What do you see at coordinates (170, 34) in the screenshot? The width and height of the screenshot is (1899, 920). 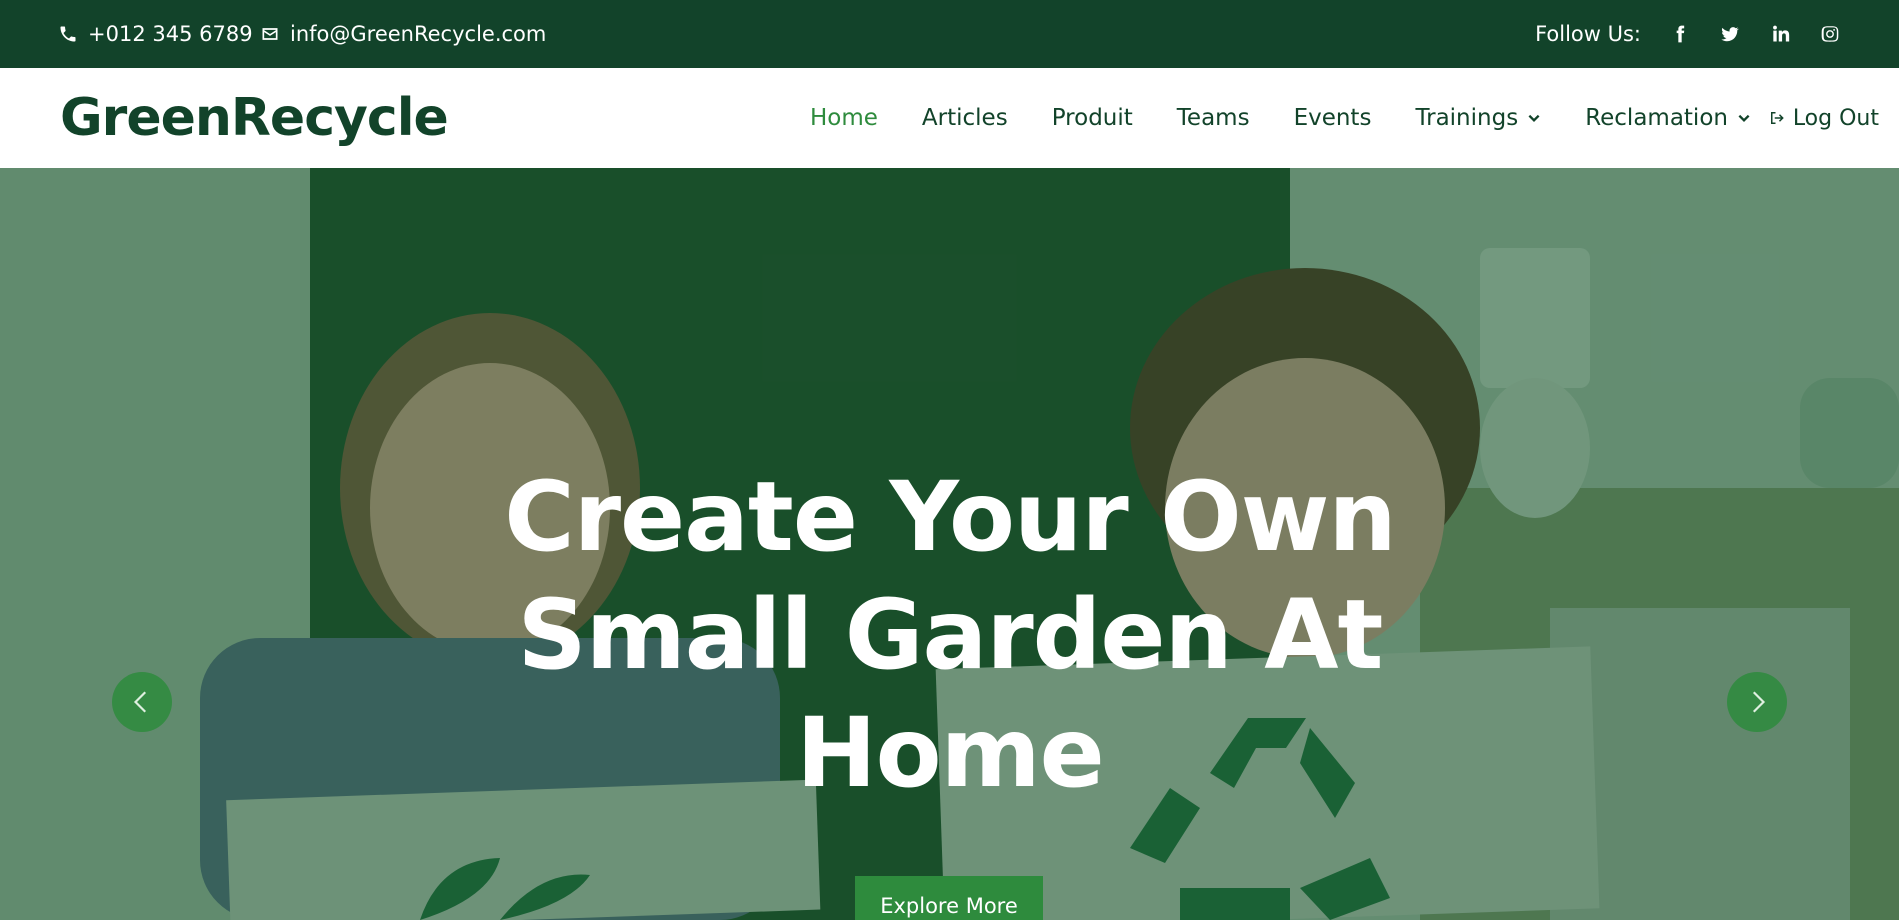 I see `phone-number: +012 345 6789` at bounding box center [170, 34].